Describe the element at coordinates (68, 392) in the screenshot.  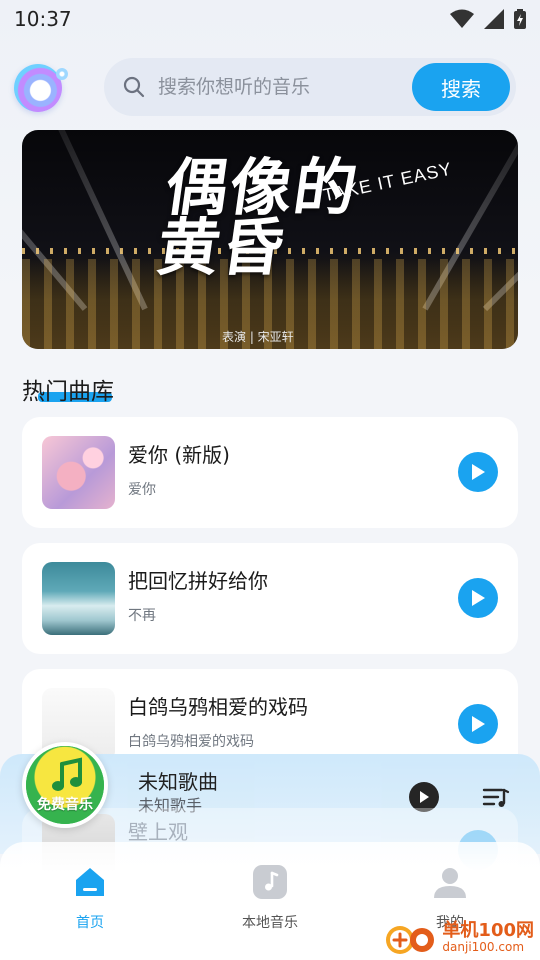
I see `section-title: 热门曲库` at that location.